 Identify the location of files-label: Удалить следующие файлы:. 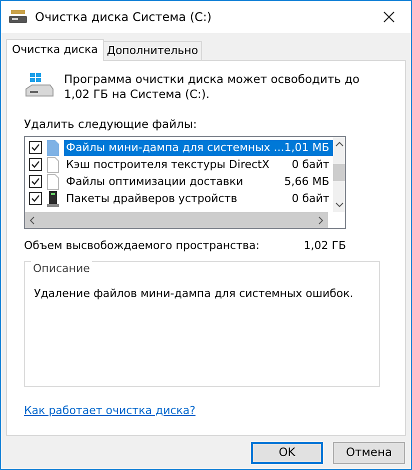
(111, 124).